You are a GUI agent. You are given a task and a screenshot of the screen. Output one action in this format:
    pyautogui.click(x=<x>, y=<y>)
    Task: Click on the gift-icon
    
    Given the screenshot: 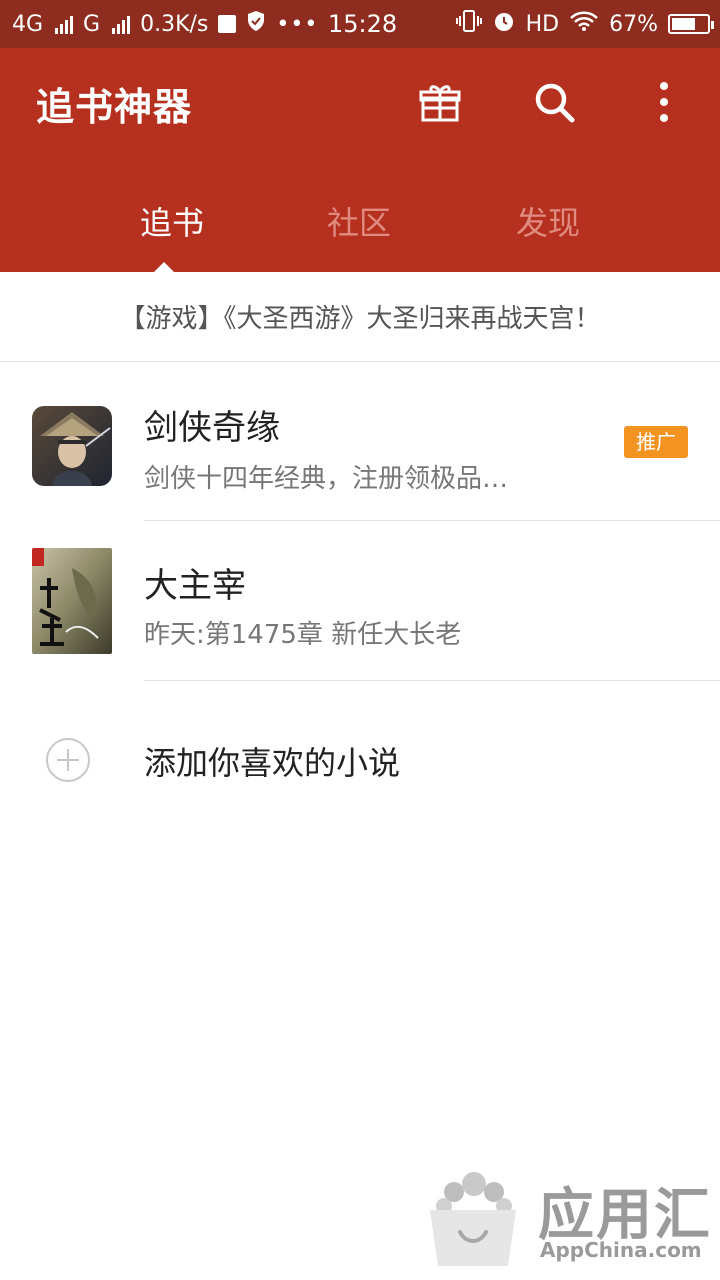 What is the action you would take?
    pyautogui.click(x=440, y=102)
    